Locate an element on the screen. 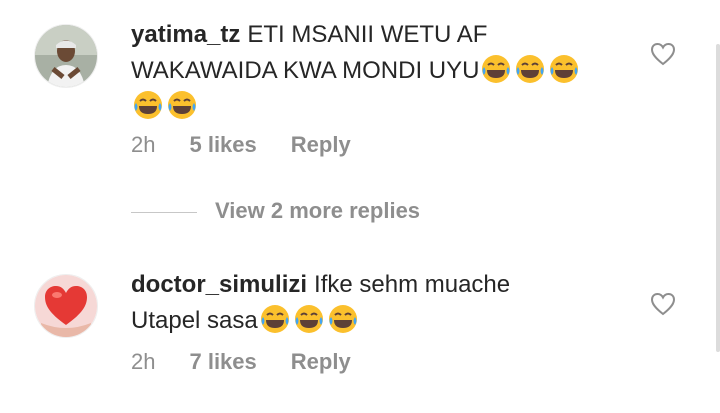 The width and height of the screenshot is (720, 413). comment-meta: 2h 7 likes Reply is located at coordinates (258, 362).